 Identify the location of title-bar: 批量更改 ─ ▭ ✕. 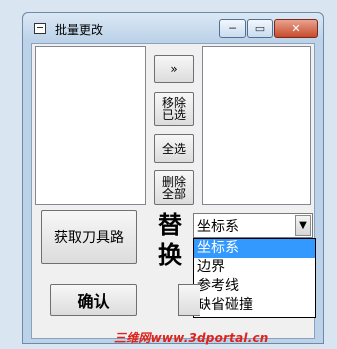
(173, 27).